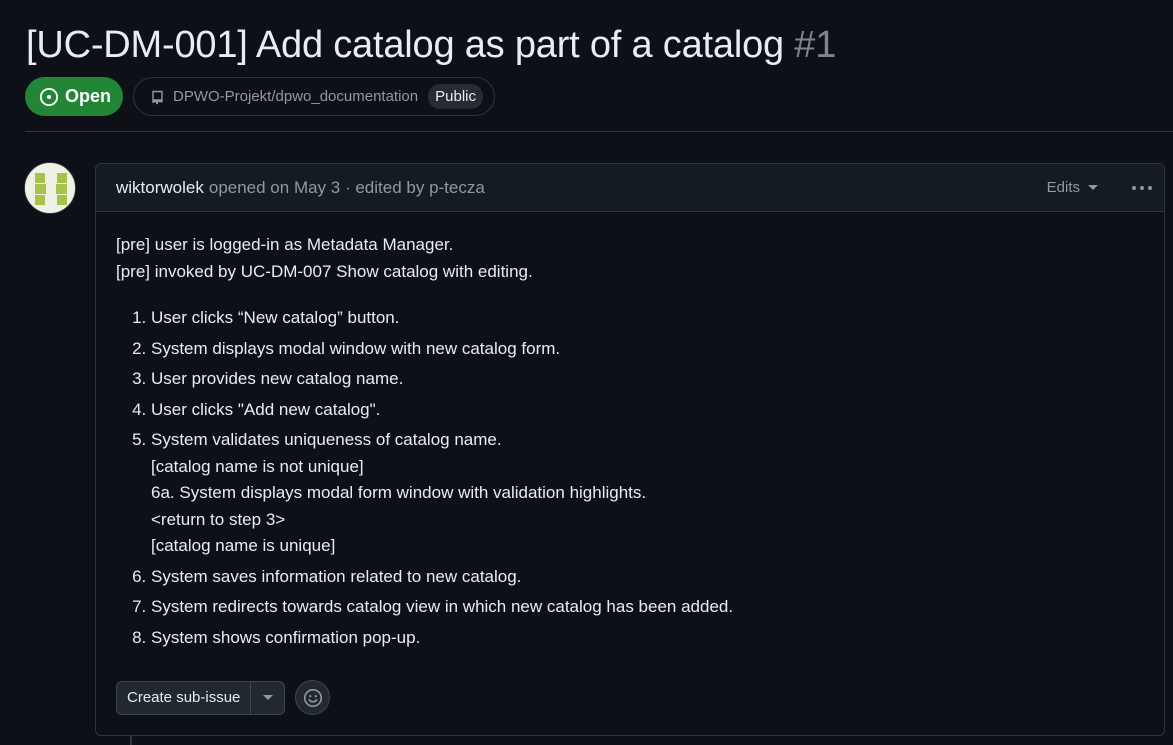  I want to click on issue-number: #1, so click(815, 45).